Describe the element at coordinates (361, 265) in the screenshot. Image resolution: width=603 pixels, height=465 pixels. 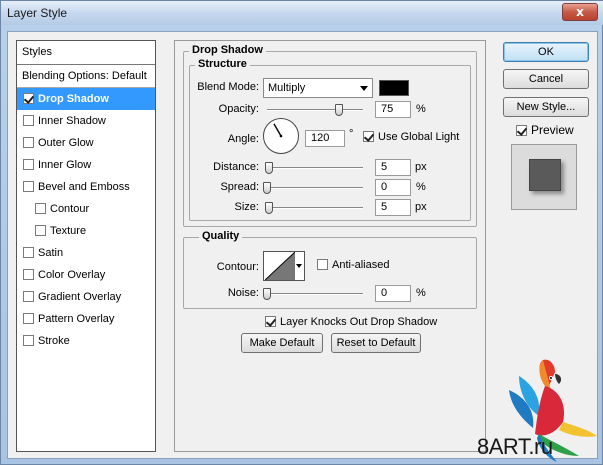
I see `anti-aliased-label: Anti-aliased` at that location.